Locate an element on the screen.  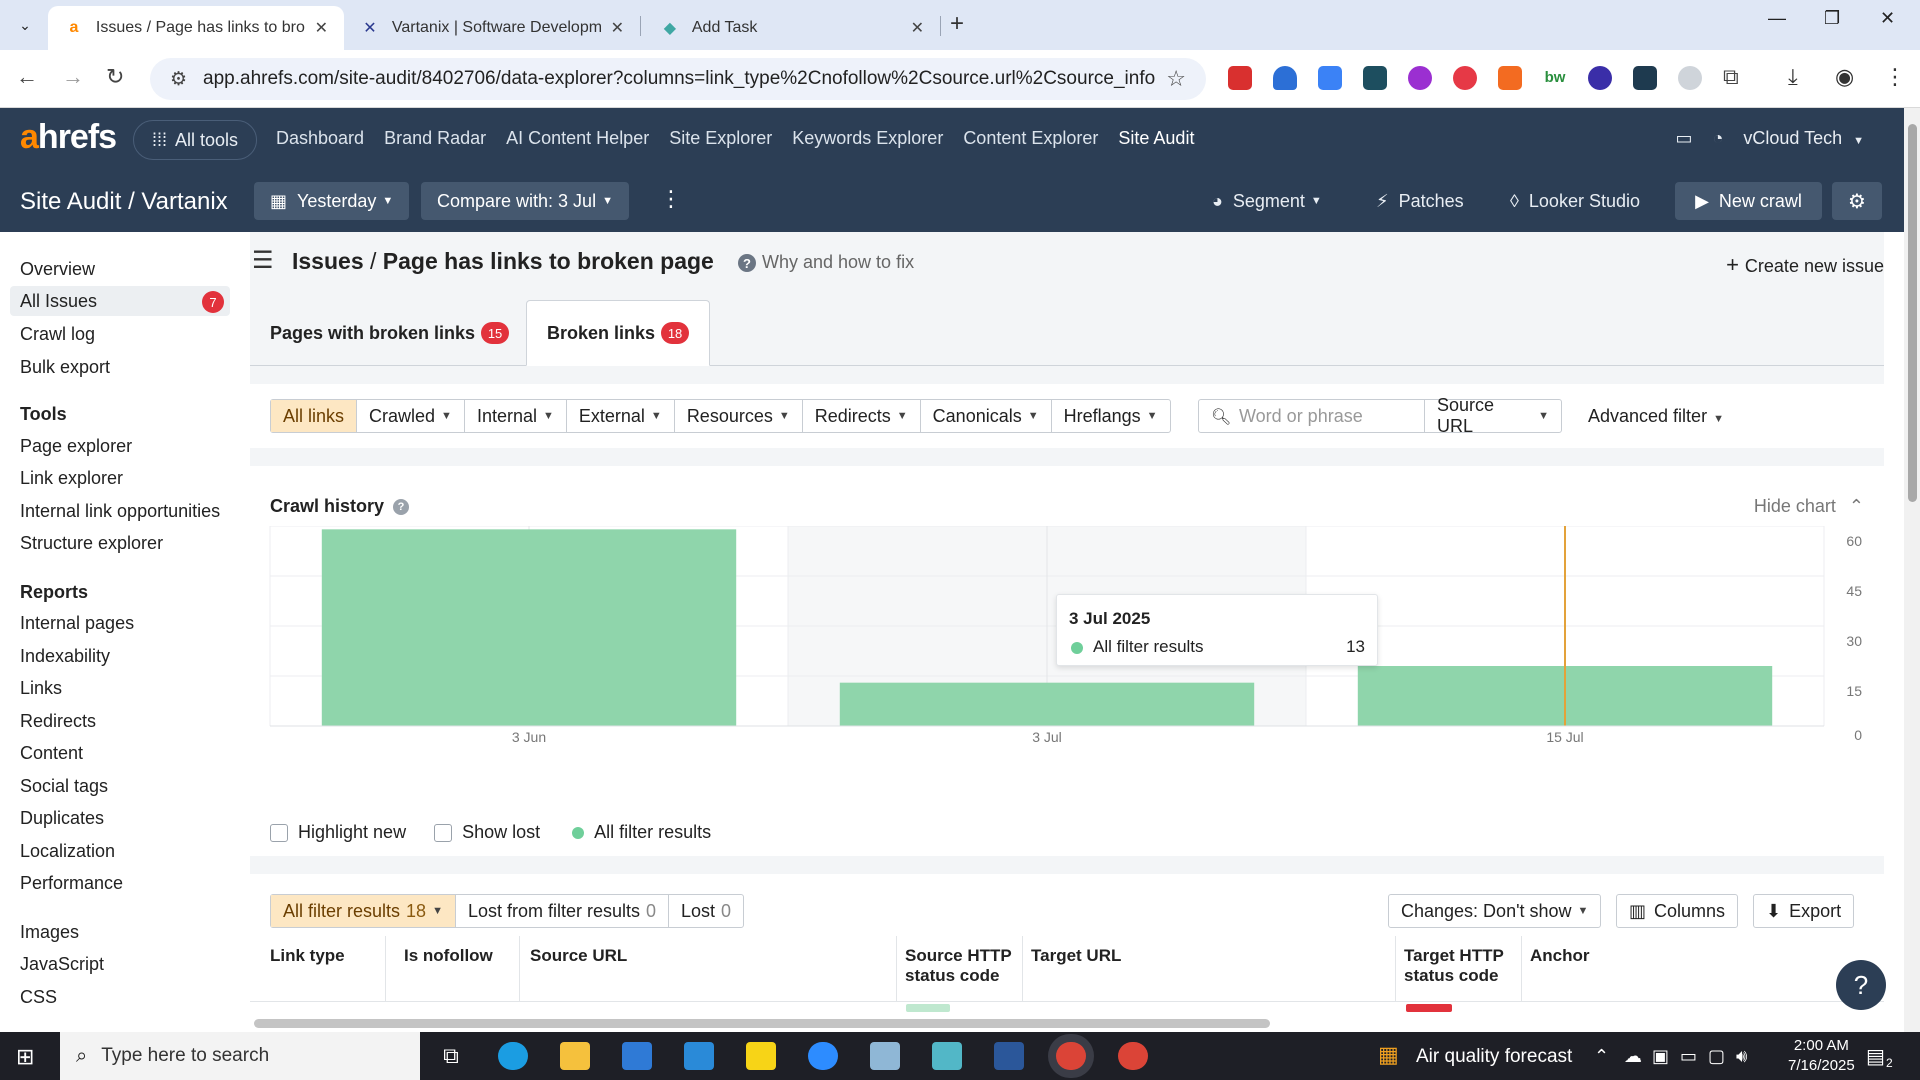
browser-tab-add-task: ◆ Add Task ✕ is located at coordinates (792, 28).